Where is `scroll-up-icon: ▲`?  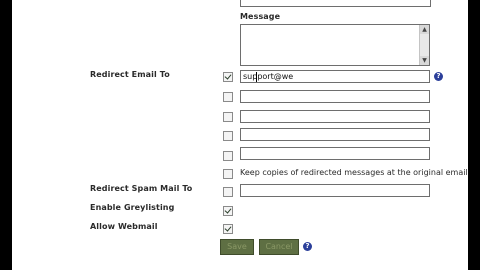
scroll-up-icon: ▲ is located at coordinates (424, 29).